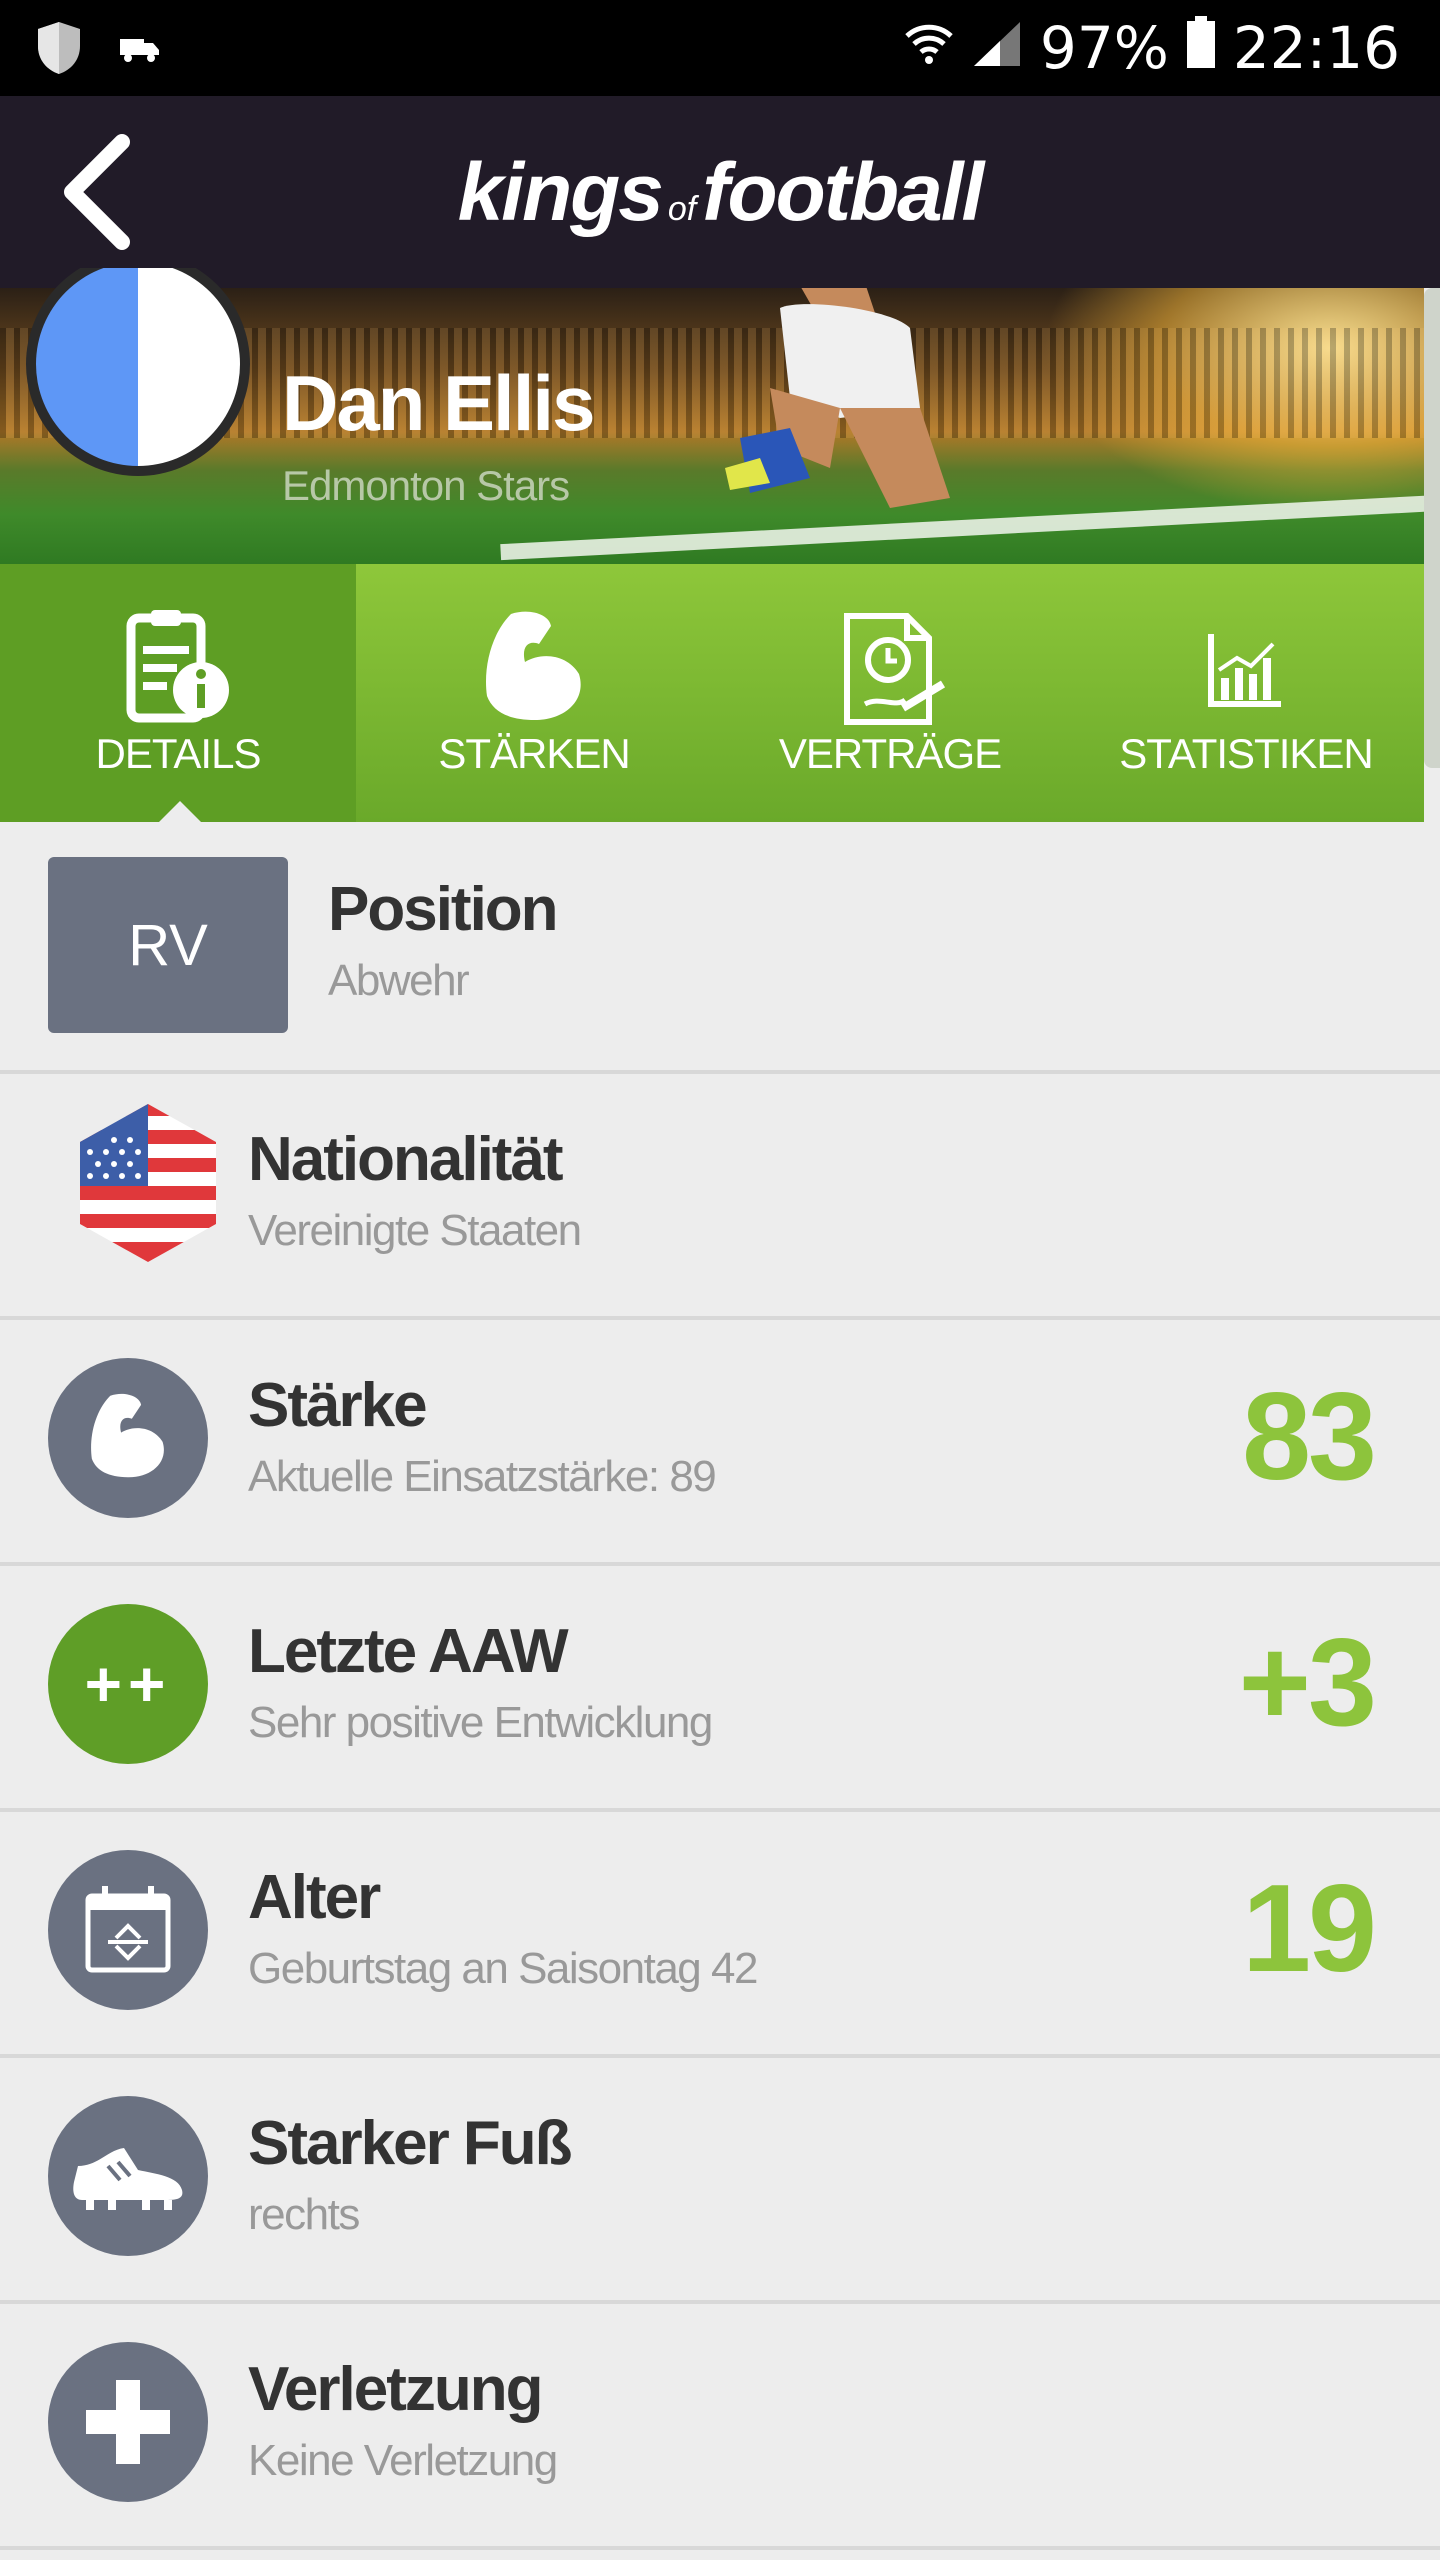 The width and height of the screenshot is (1440, 2560). I want to click on strength-value: 83, so click(1309, 1437).